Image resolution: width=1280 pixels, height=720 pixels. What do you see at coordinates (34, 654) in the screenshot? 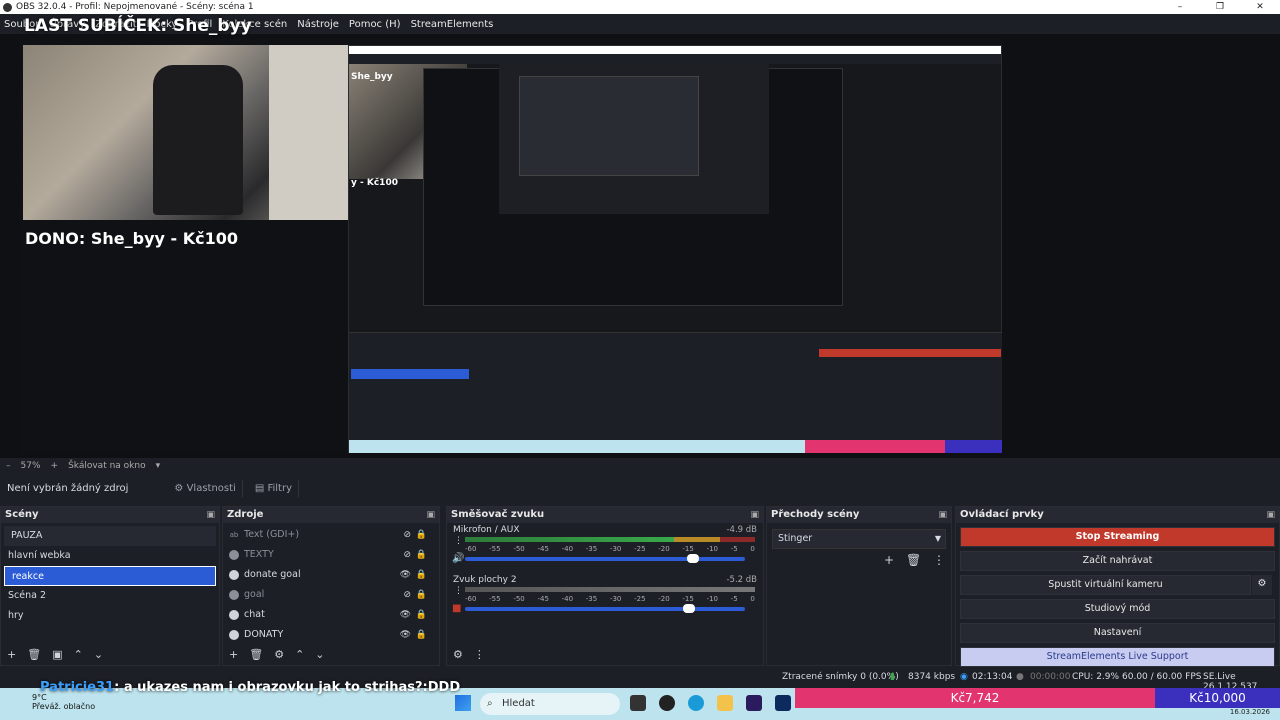
I see `remove-scene-button: 🗑` at bounding box center [34, 654].